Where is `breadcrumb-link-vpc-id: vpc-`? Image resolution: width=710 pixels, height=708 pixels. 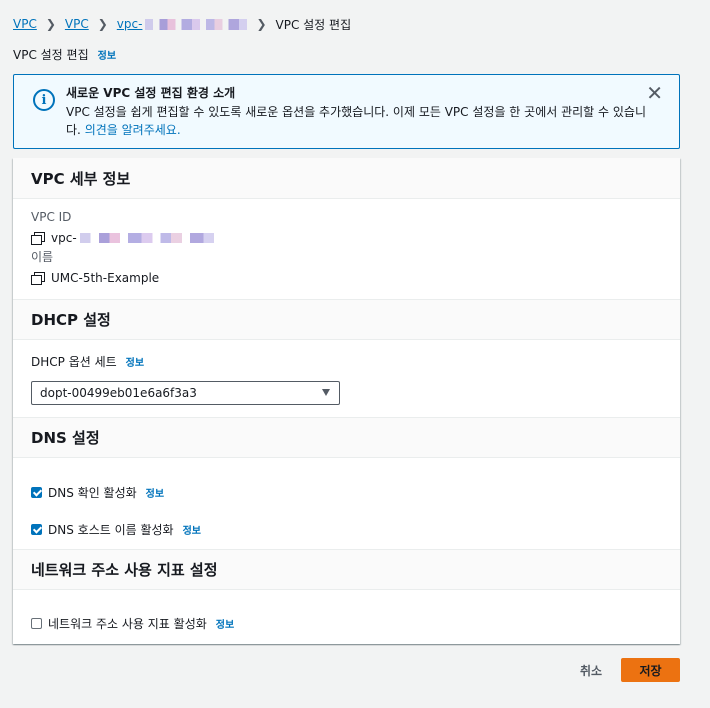 breadcrumb-link-vpc-id: vpc- is located at coordinates (182, 24).